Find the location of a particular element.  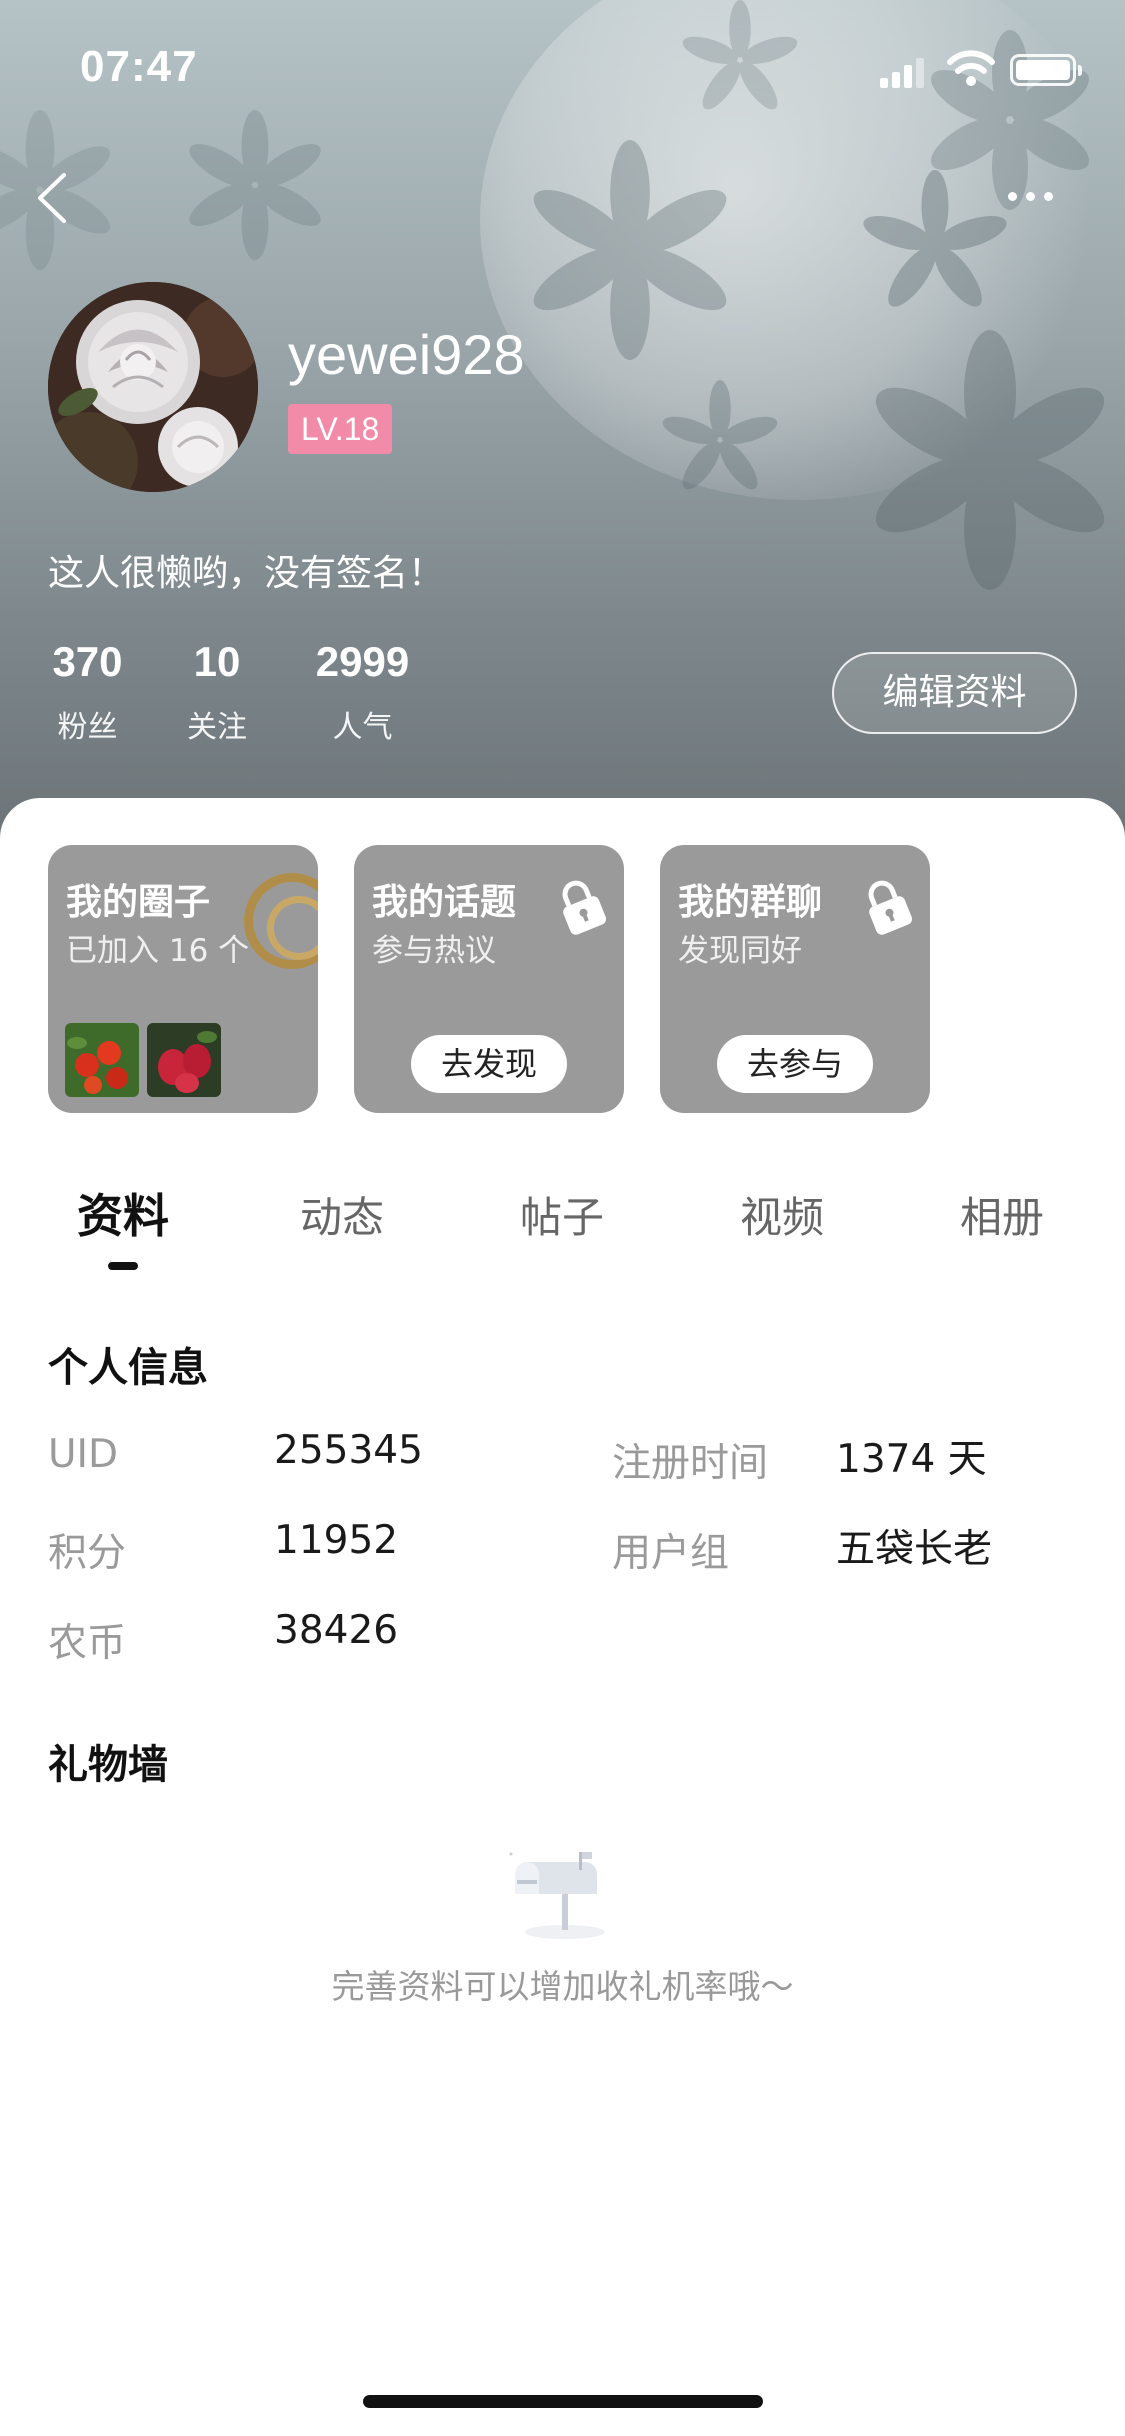

avatar is located at coordinates (153, 387).